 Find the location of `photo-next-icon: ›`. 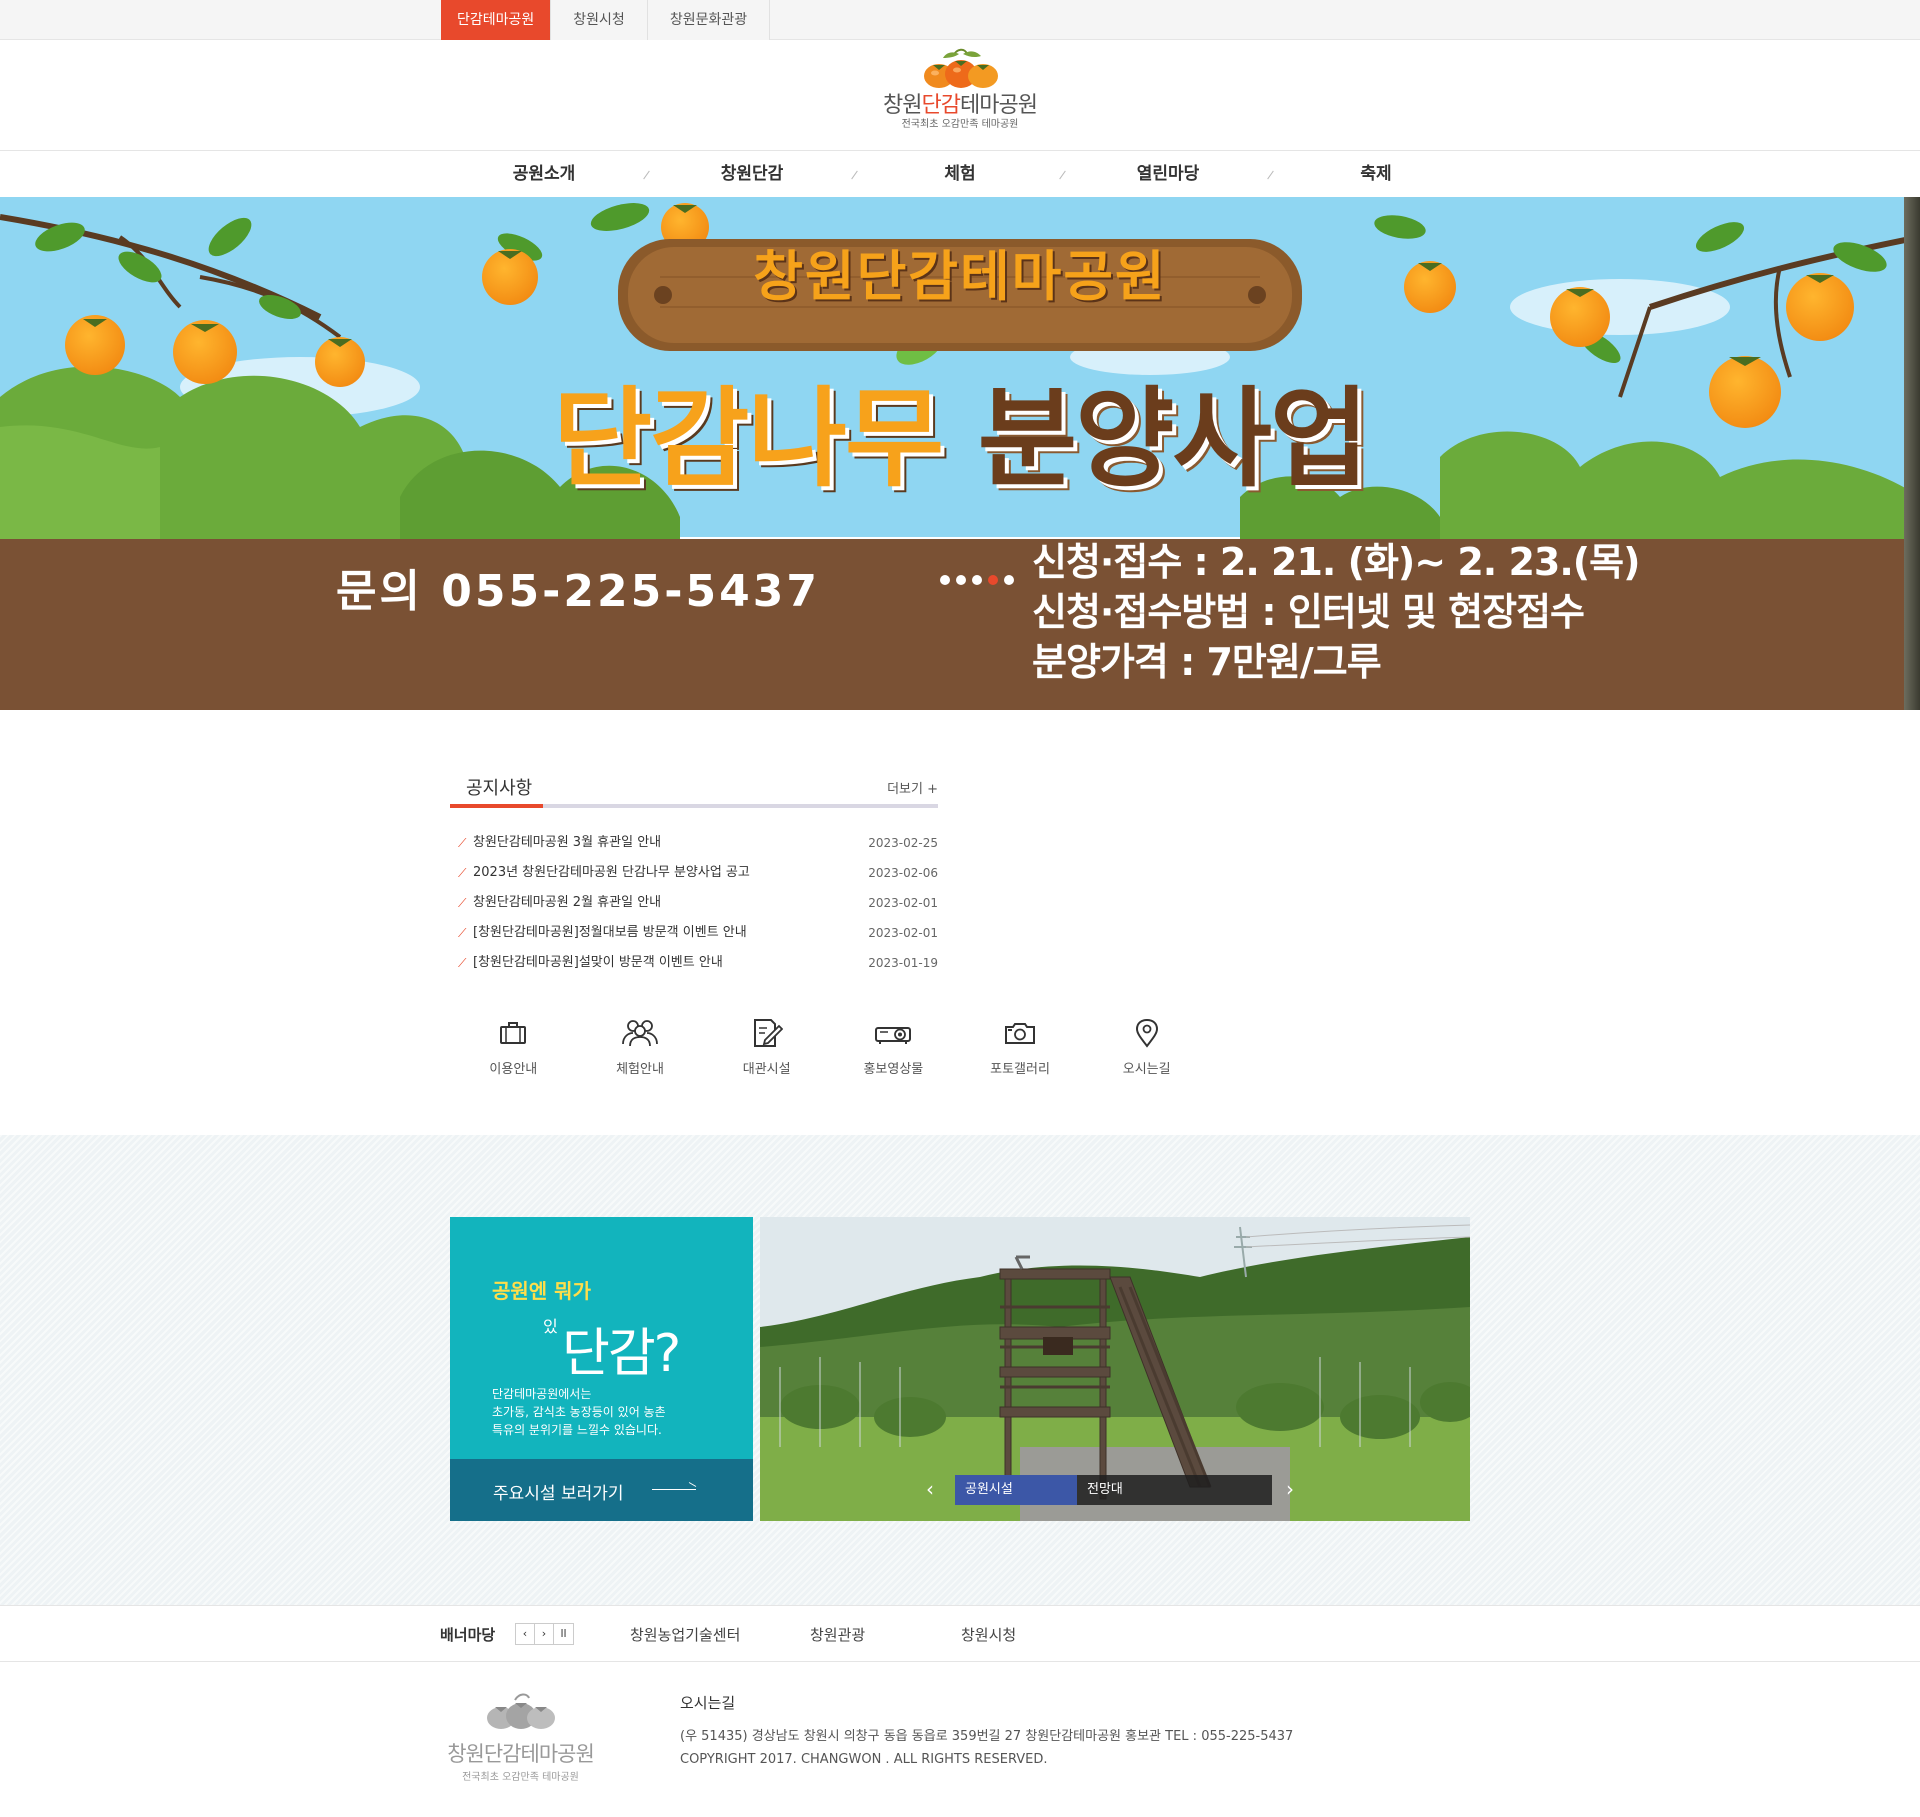

photo-next-icon: › is located at coordinates (1290, 1489).